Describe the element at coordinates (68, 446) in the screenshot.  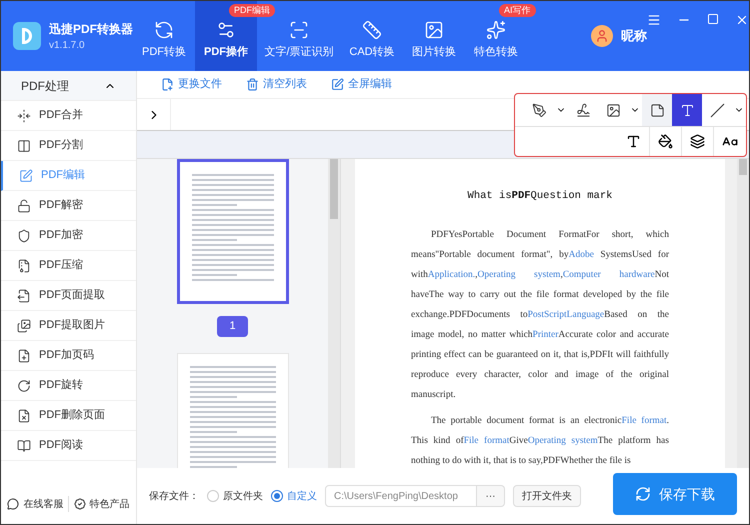
I see `sidebar-item: PDF阅读` at that location.